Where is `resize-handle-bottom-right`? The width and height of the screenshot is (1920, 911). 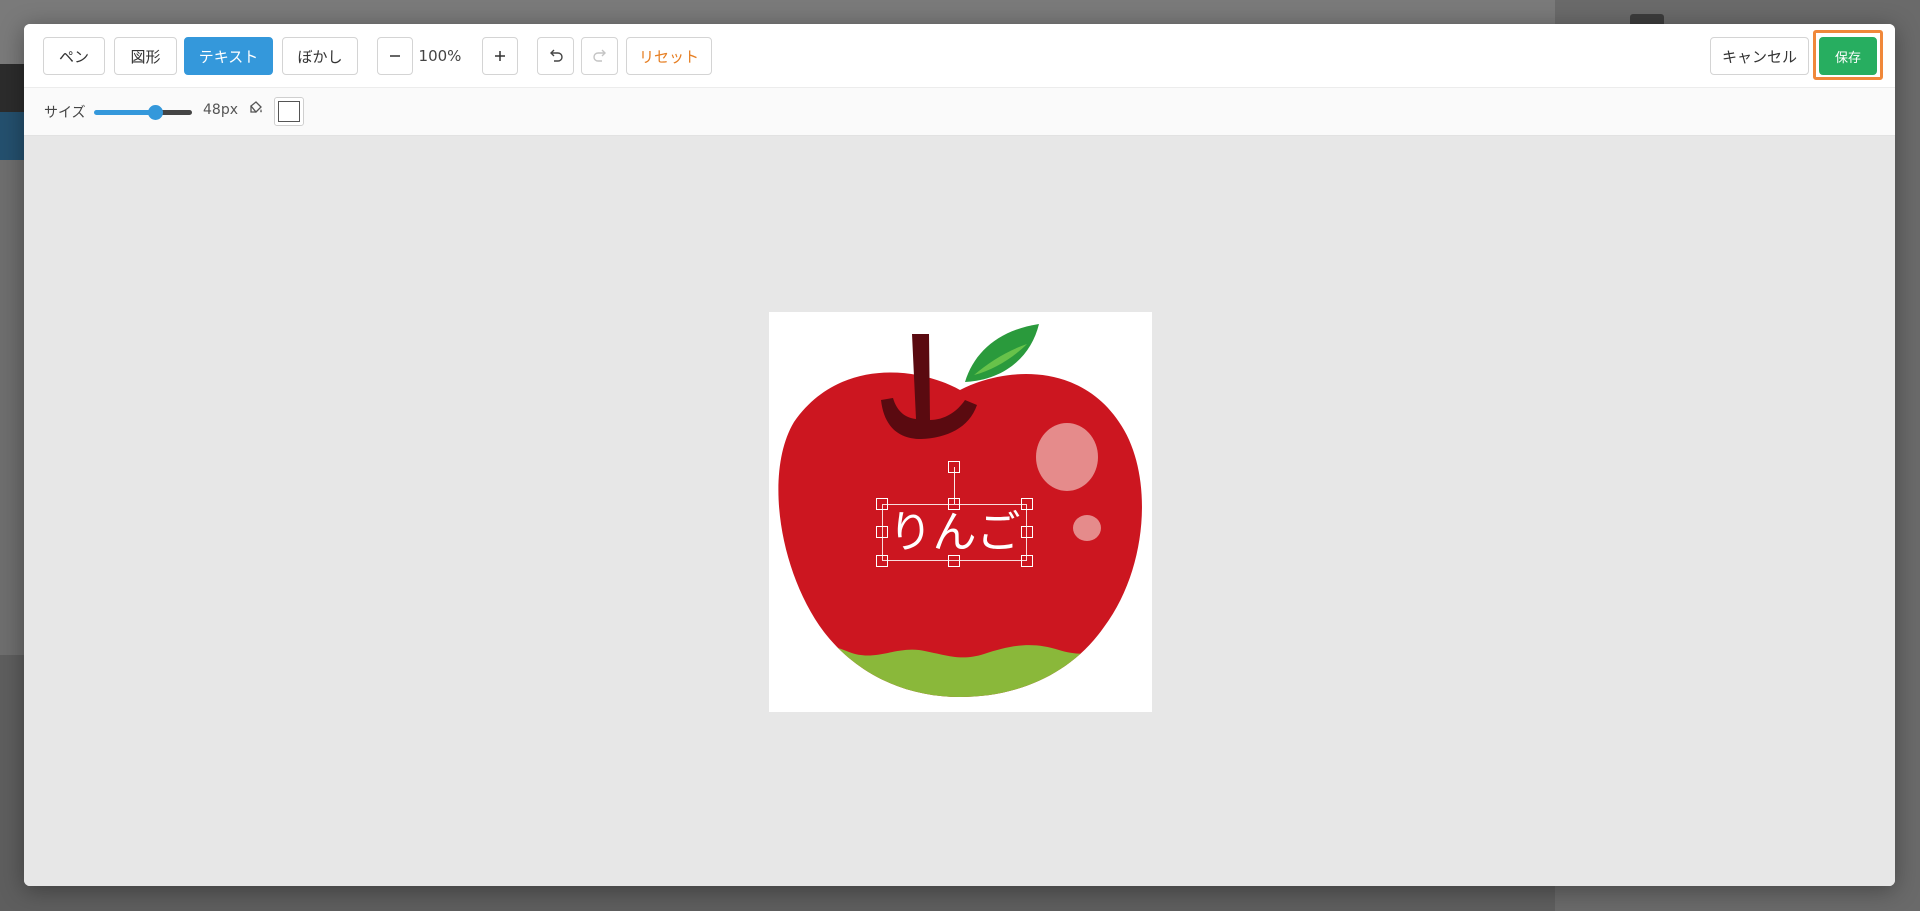
resize-handle-bottom-right is located at coordinates (1027, 561).